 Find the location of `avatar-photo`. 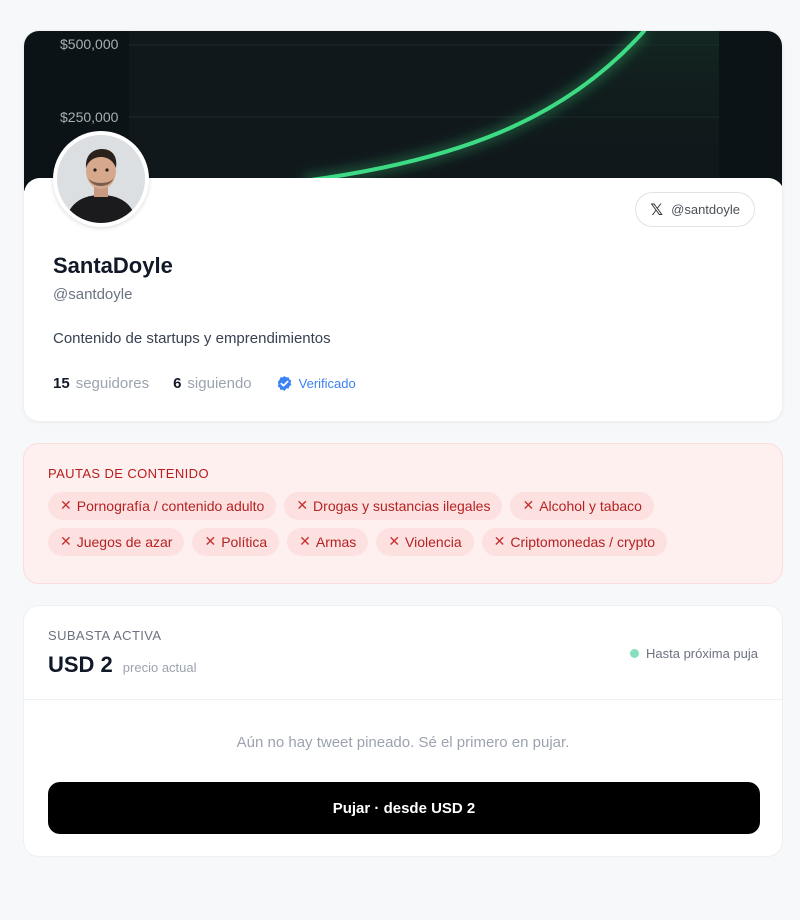

avatar-photo is located at coordinates (101, 179).